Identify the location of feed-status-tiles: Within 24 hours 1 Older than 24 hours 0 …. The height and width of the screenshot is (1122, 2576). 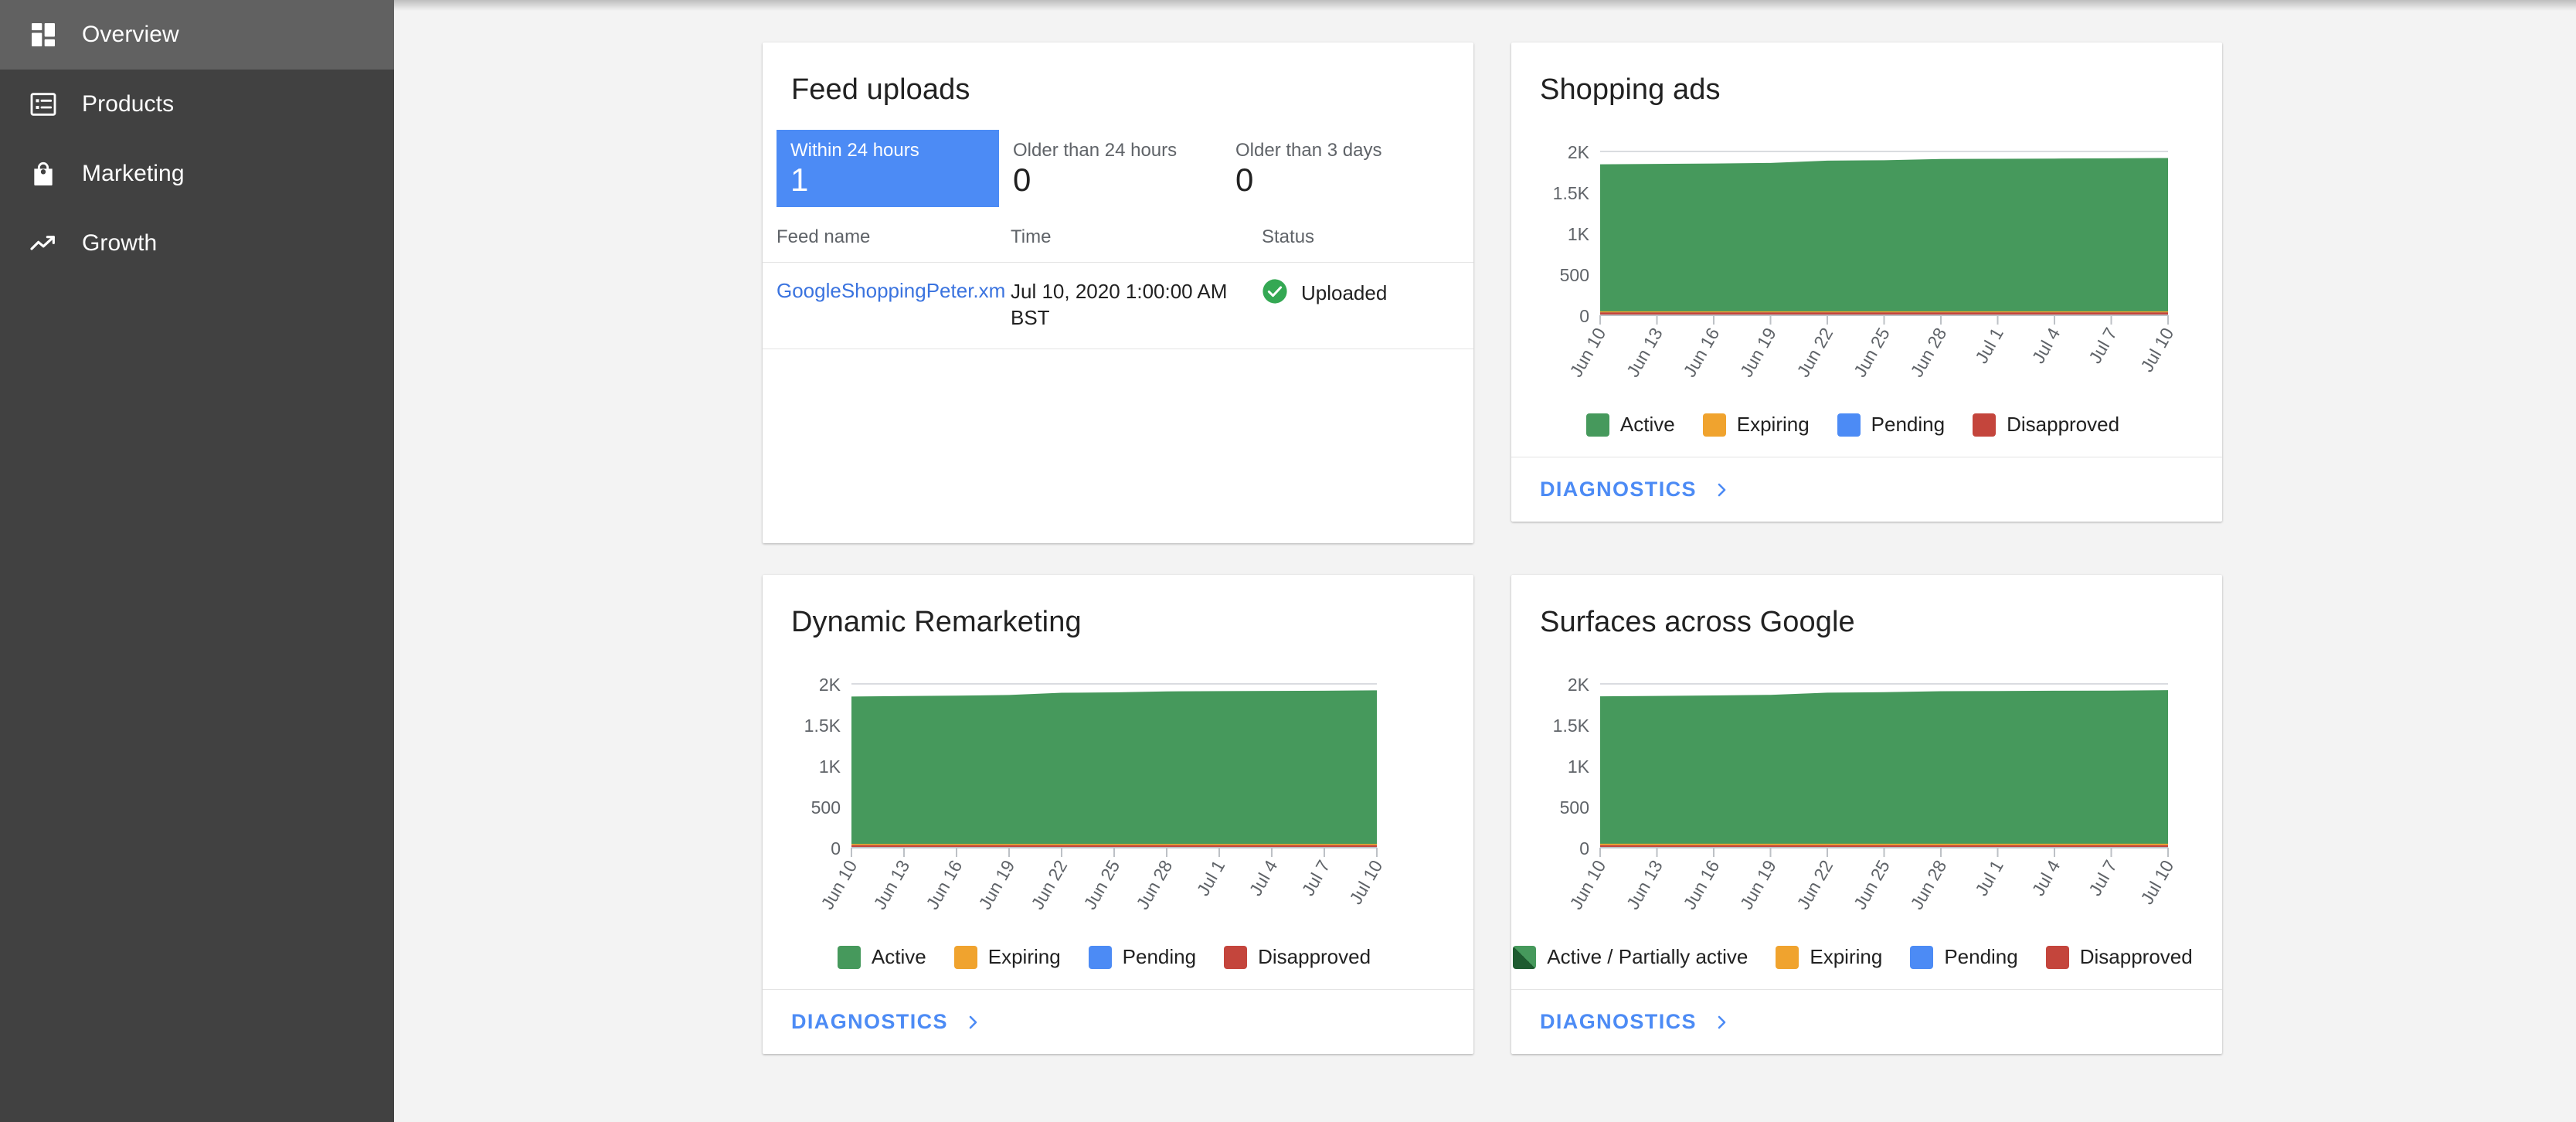
(1118, 168).